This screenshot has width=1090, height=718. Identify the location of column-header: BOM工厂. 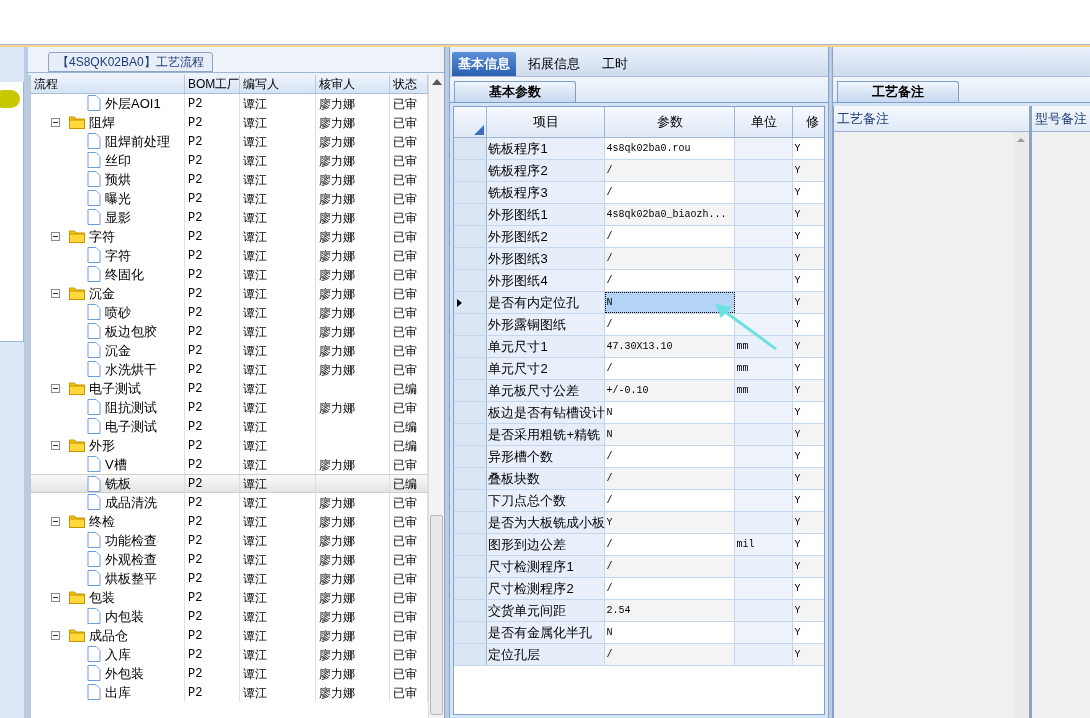
(212, 84).